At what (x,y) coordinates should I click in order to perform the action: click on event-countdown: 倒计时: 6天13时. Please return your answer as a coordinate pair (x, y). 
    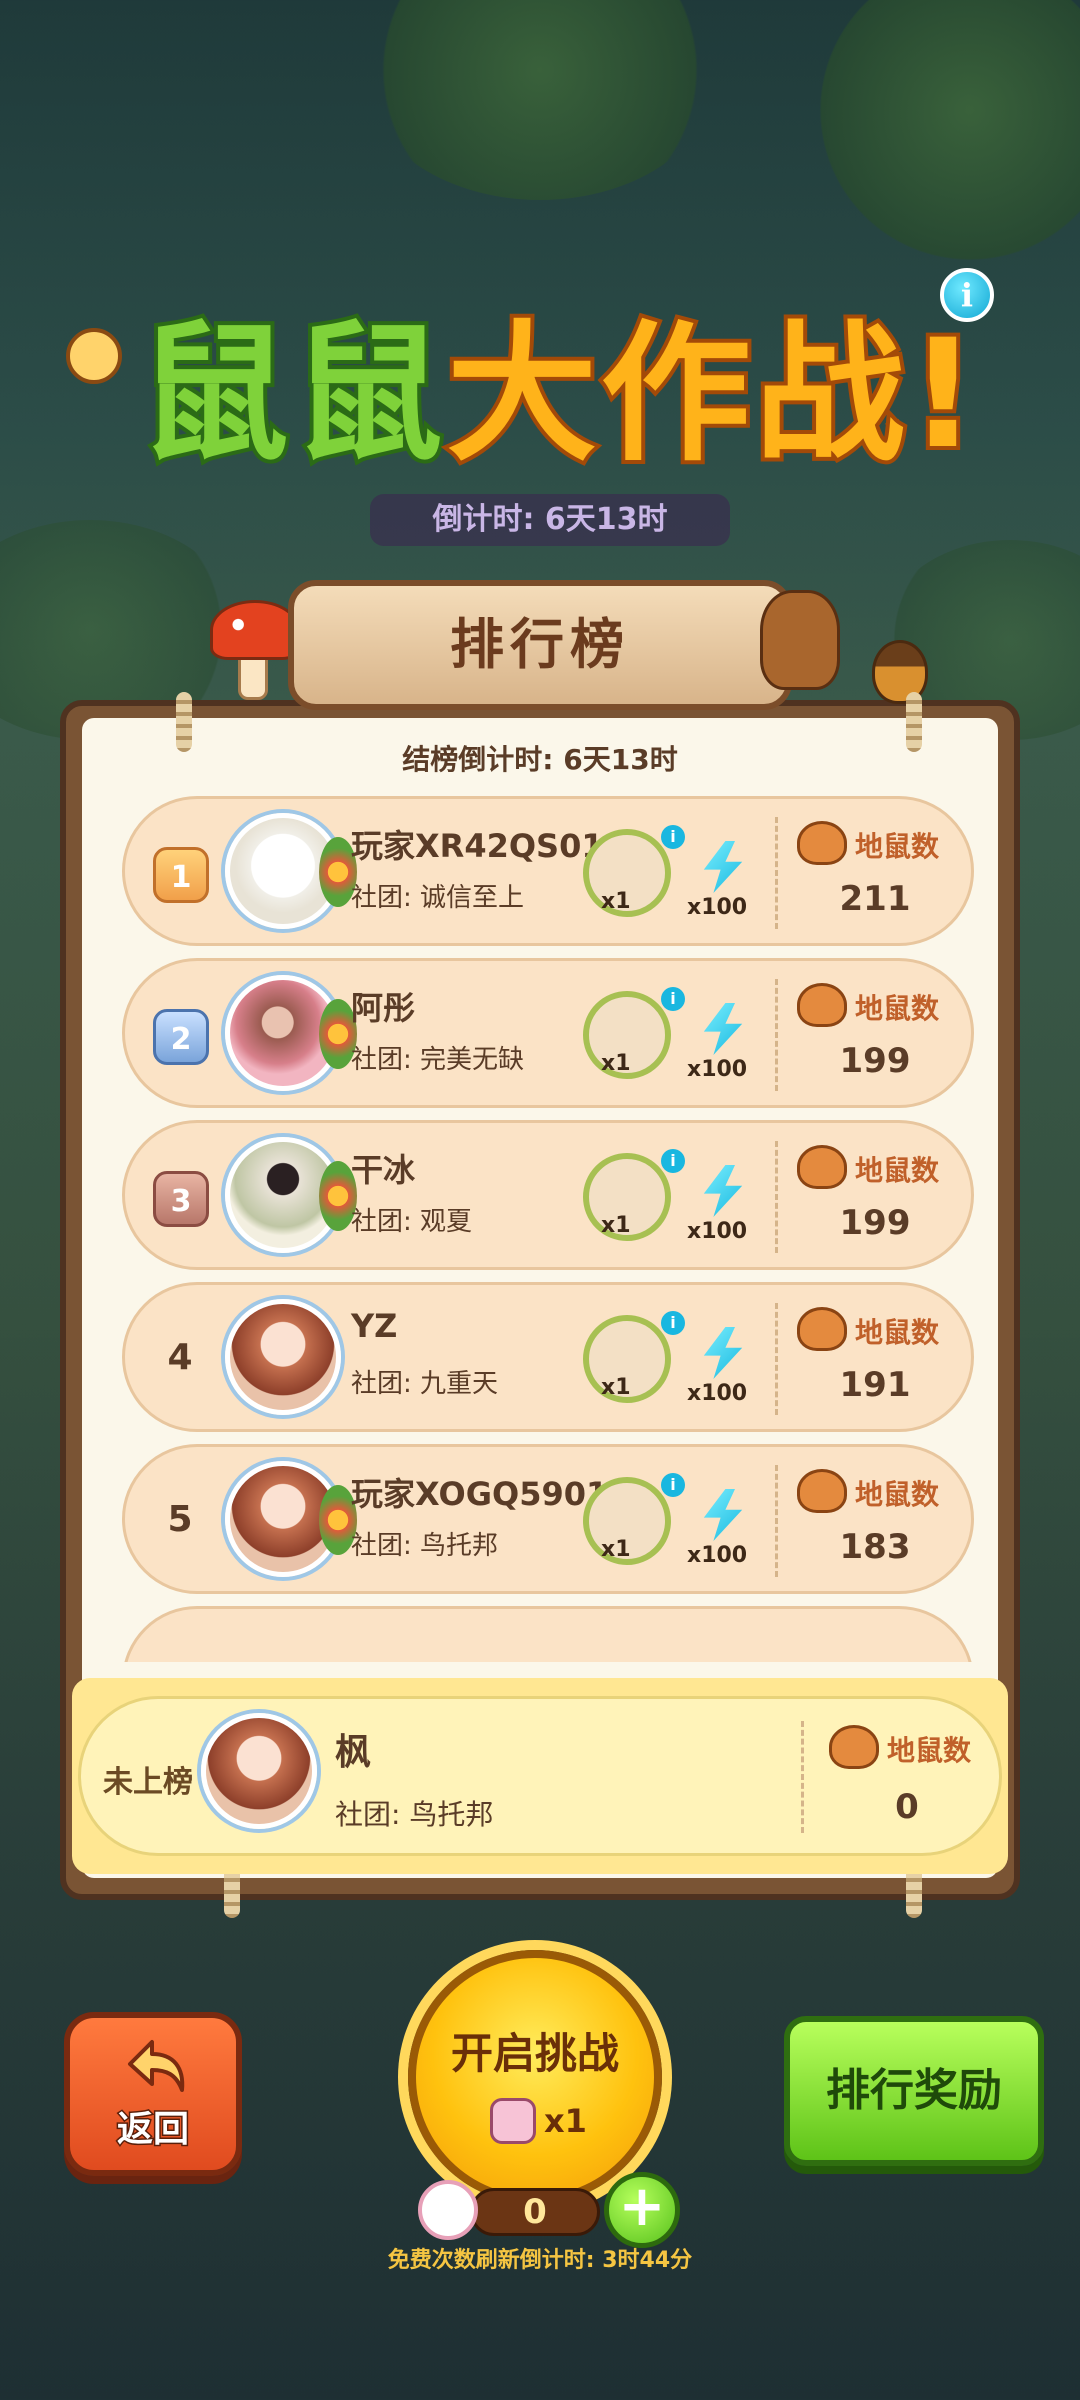
    Looking at the image, I should click on (550, 520).